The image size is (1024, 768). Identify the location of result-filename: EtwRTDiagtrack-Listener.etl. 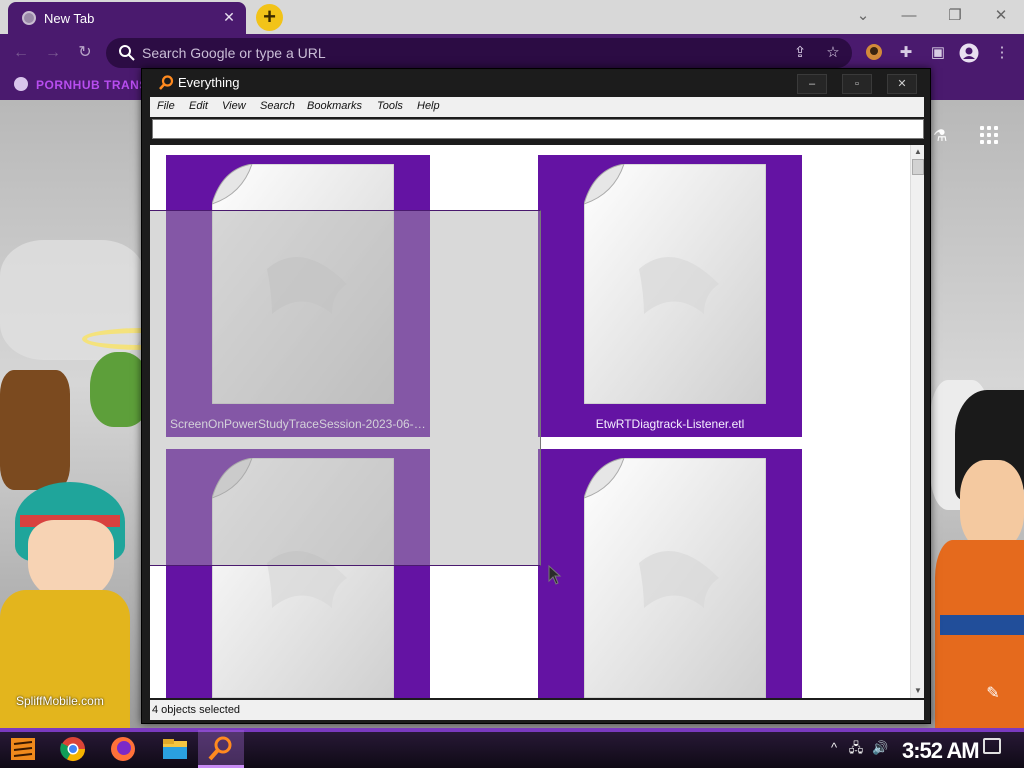
(670, 424).